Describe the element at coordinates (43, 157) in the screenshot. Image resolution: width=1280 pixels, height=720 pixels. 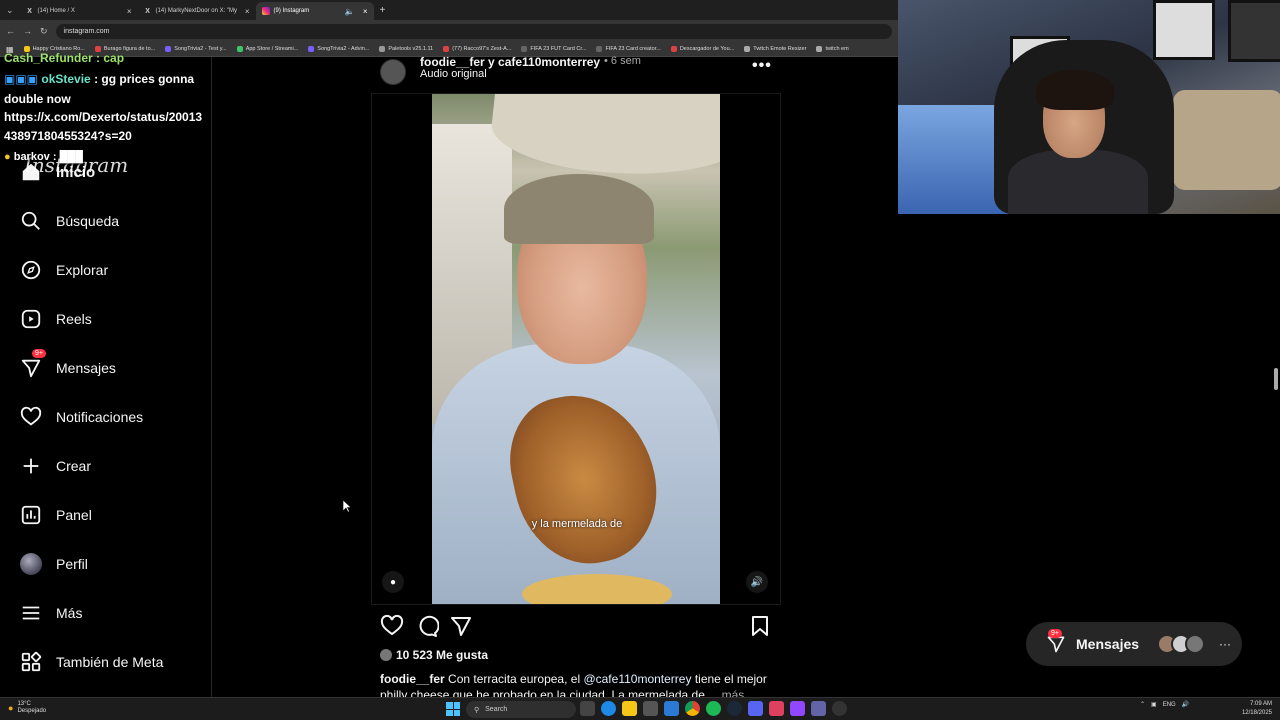
I see `chat-message: ● barkov : ███` at that location.